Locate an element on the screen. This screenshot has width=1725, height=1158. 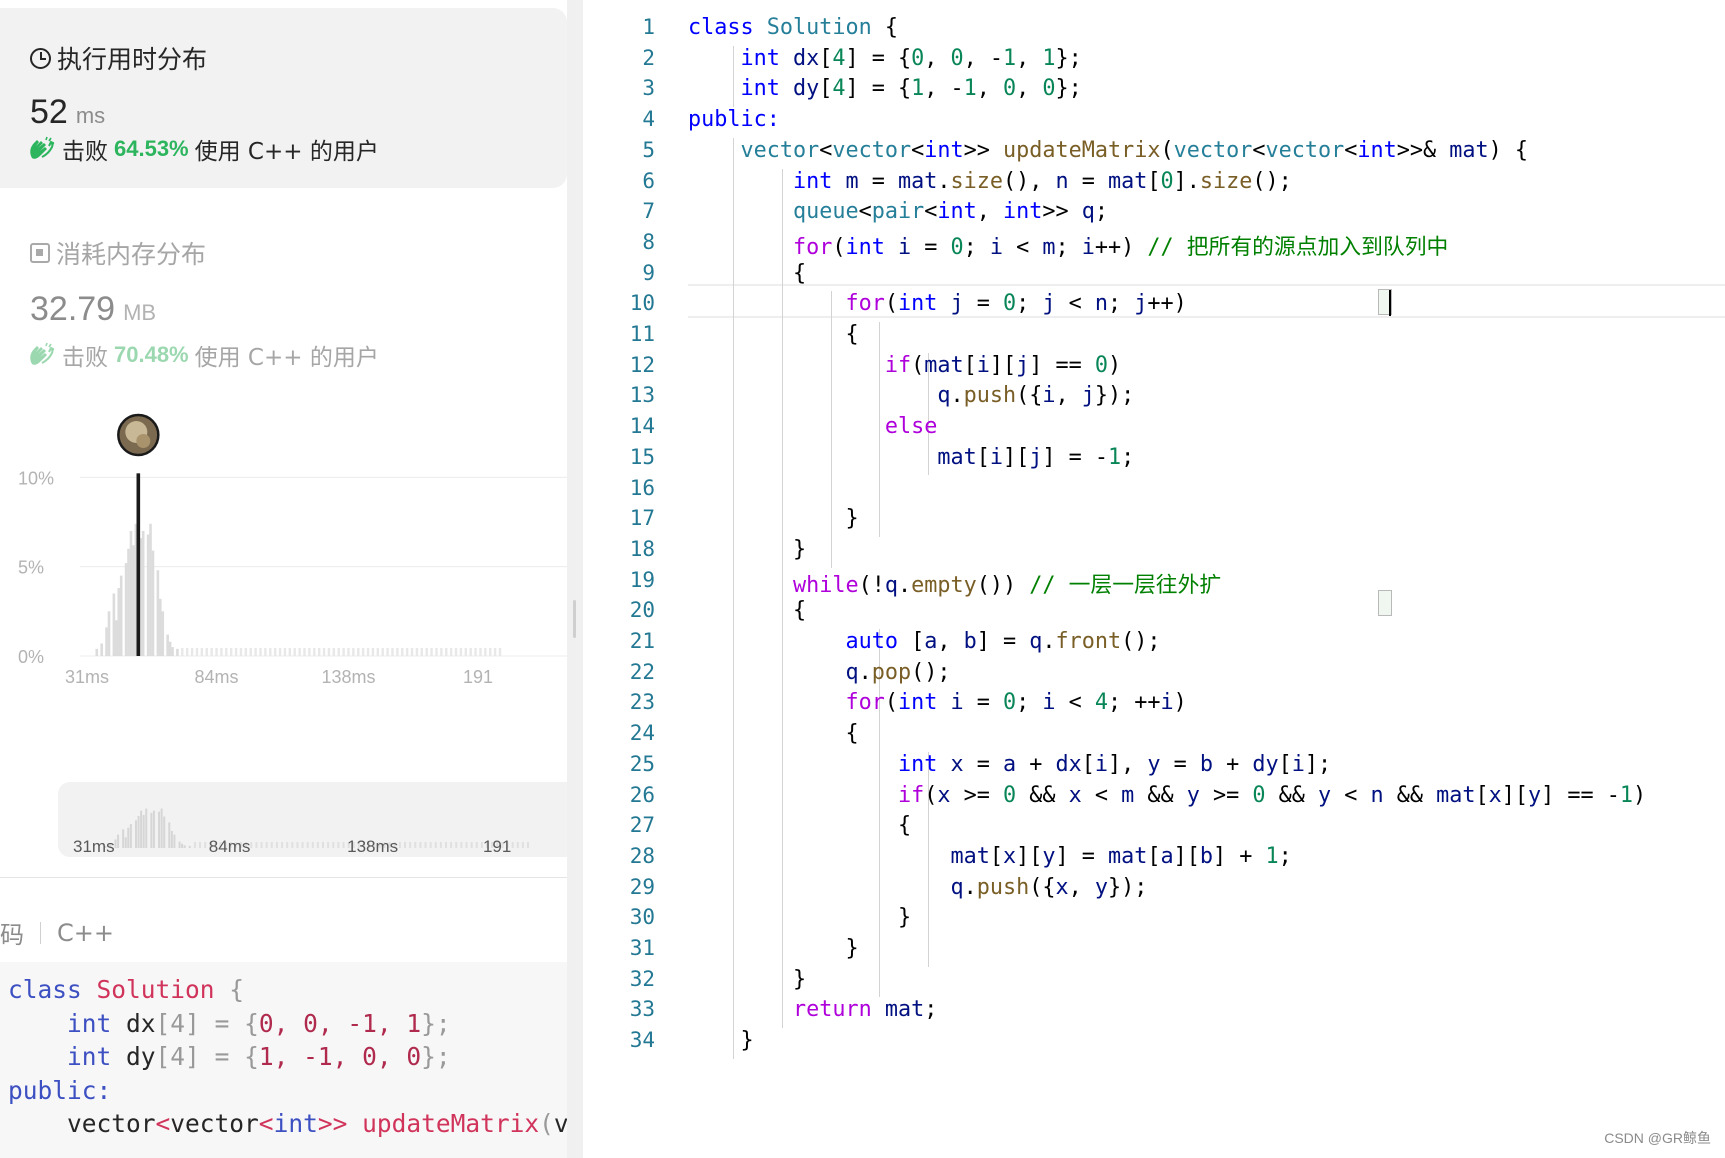
runtime-beat-line: 击败 64.53% 使用 C++ 的用户 is located at coordinates (203, 149).